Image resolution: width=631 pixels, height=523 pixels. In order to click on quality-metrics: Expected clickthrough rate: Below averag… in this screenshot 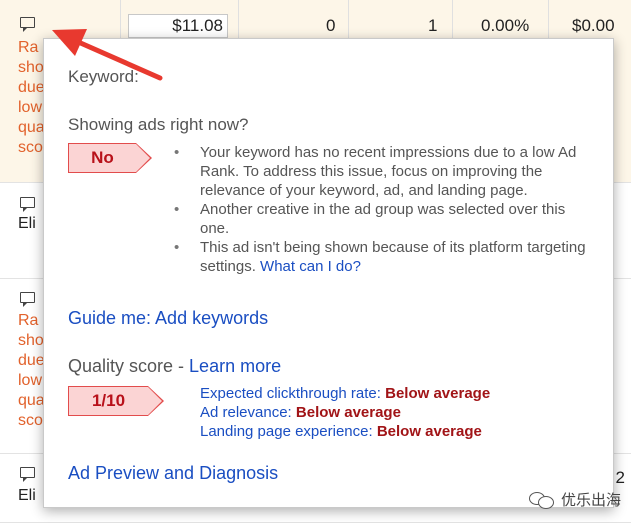, I will do `click(345, 412)`.